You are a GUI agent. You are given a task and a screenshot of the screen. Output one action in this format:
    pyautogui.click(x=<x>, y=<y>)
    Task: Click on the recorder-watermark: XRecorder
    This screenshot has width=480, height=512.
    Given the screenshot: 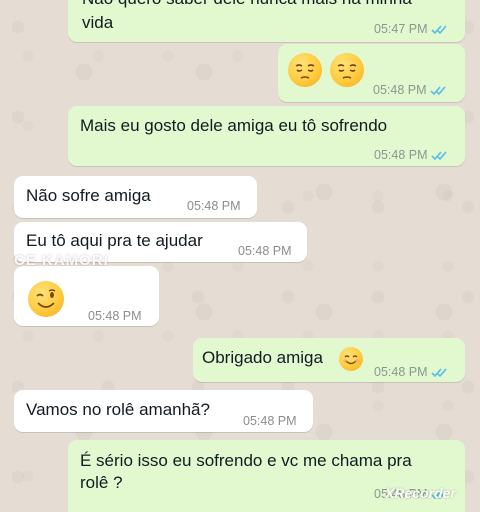 What is the action you would take?
    pyautogui.click(x=420, y=493)
    